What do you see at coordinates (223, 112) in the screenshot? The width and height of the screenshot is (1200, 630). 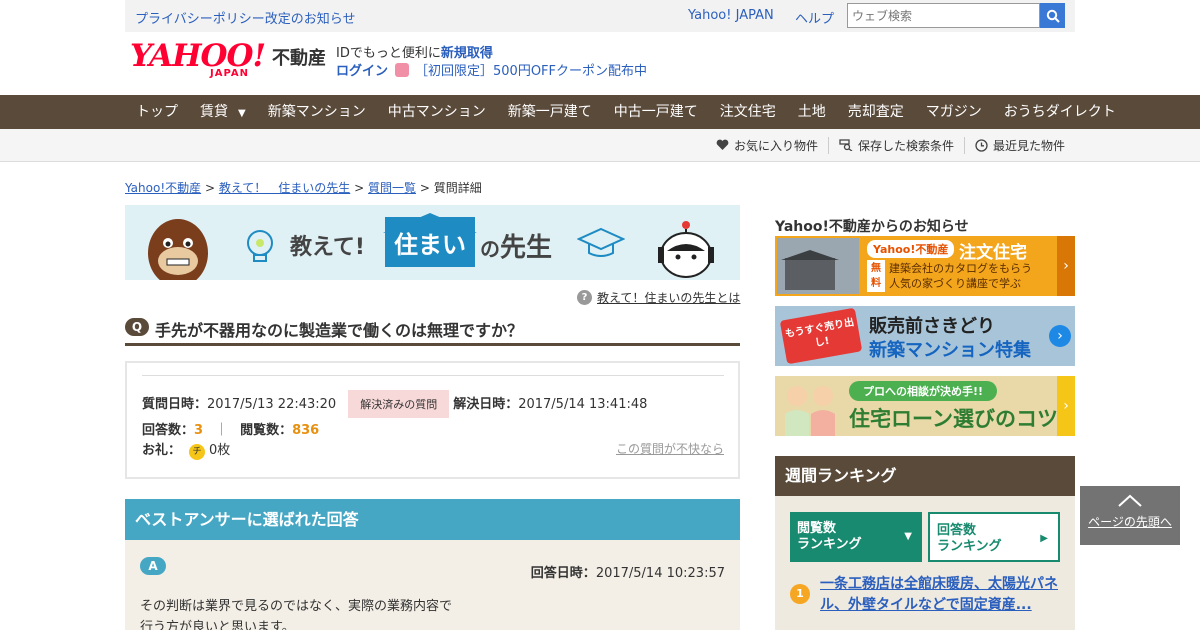 I see `nav-item-rent: 賃貸 ▼` at bounding box center [223, 112].